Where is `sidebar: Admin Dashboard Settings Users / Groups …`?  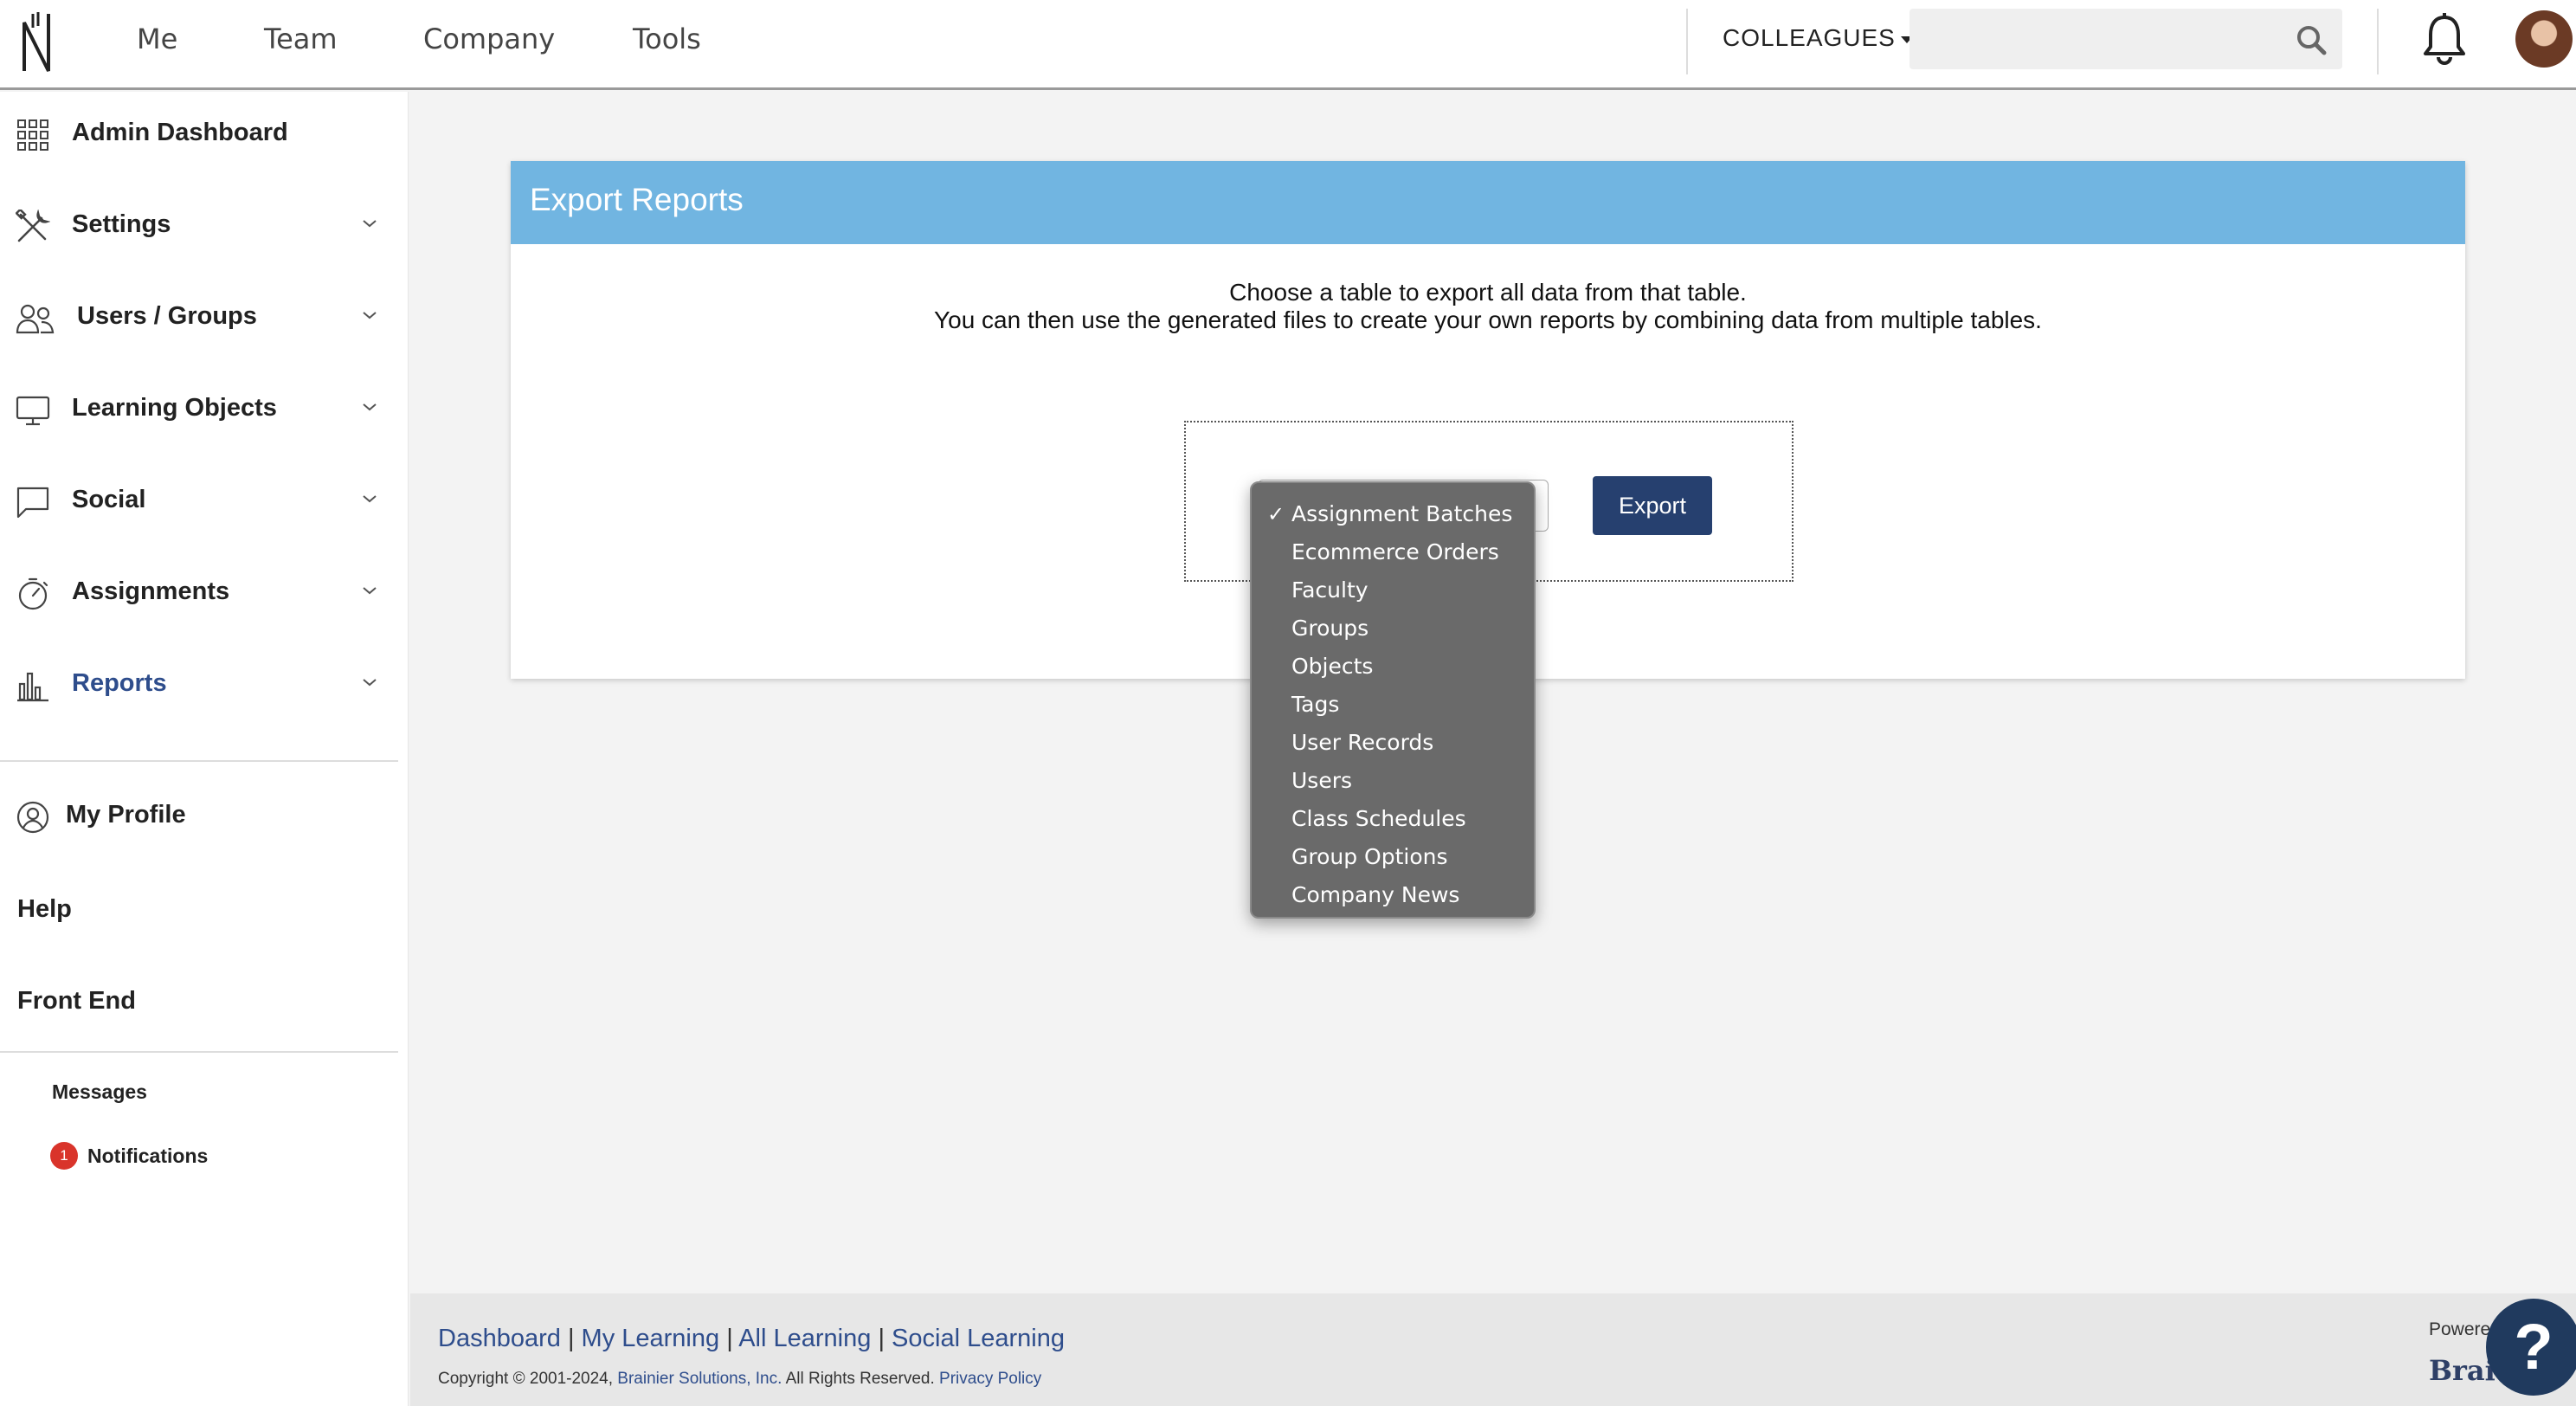 sidebar: Admin Dashboard Settings Users / Groups … is located at coordinates (204, 749).